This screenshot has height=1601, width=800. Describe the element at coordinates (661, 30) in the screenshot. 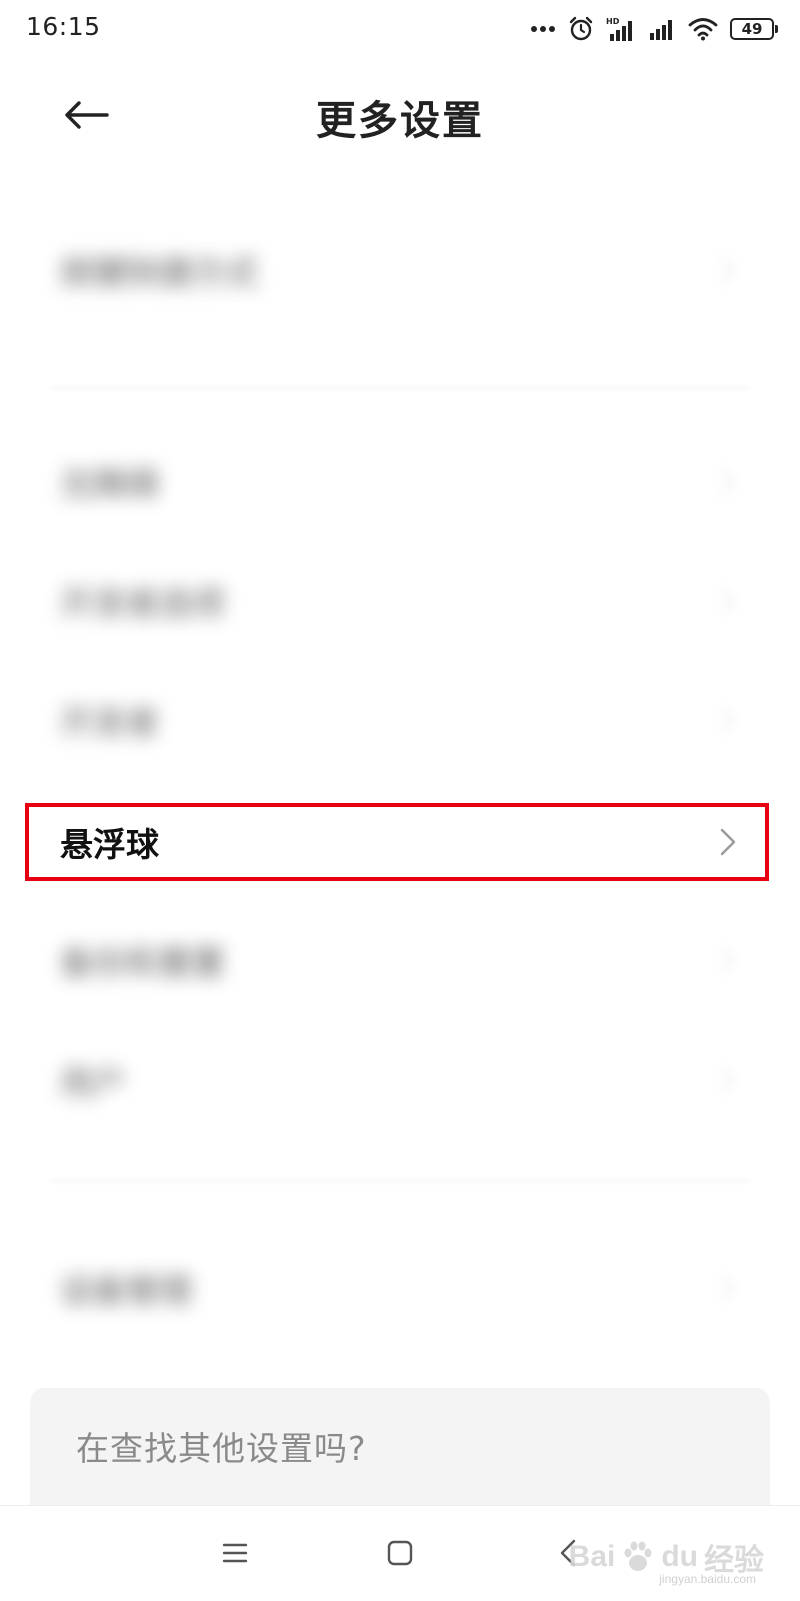

I see `signal-icon` at that location.